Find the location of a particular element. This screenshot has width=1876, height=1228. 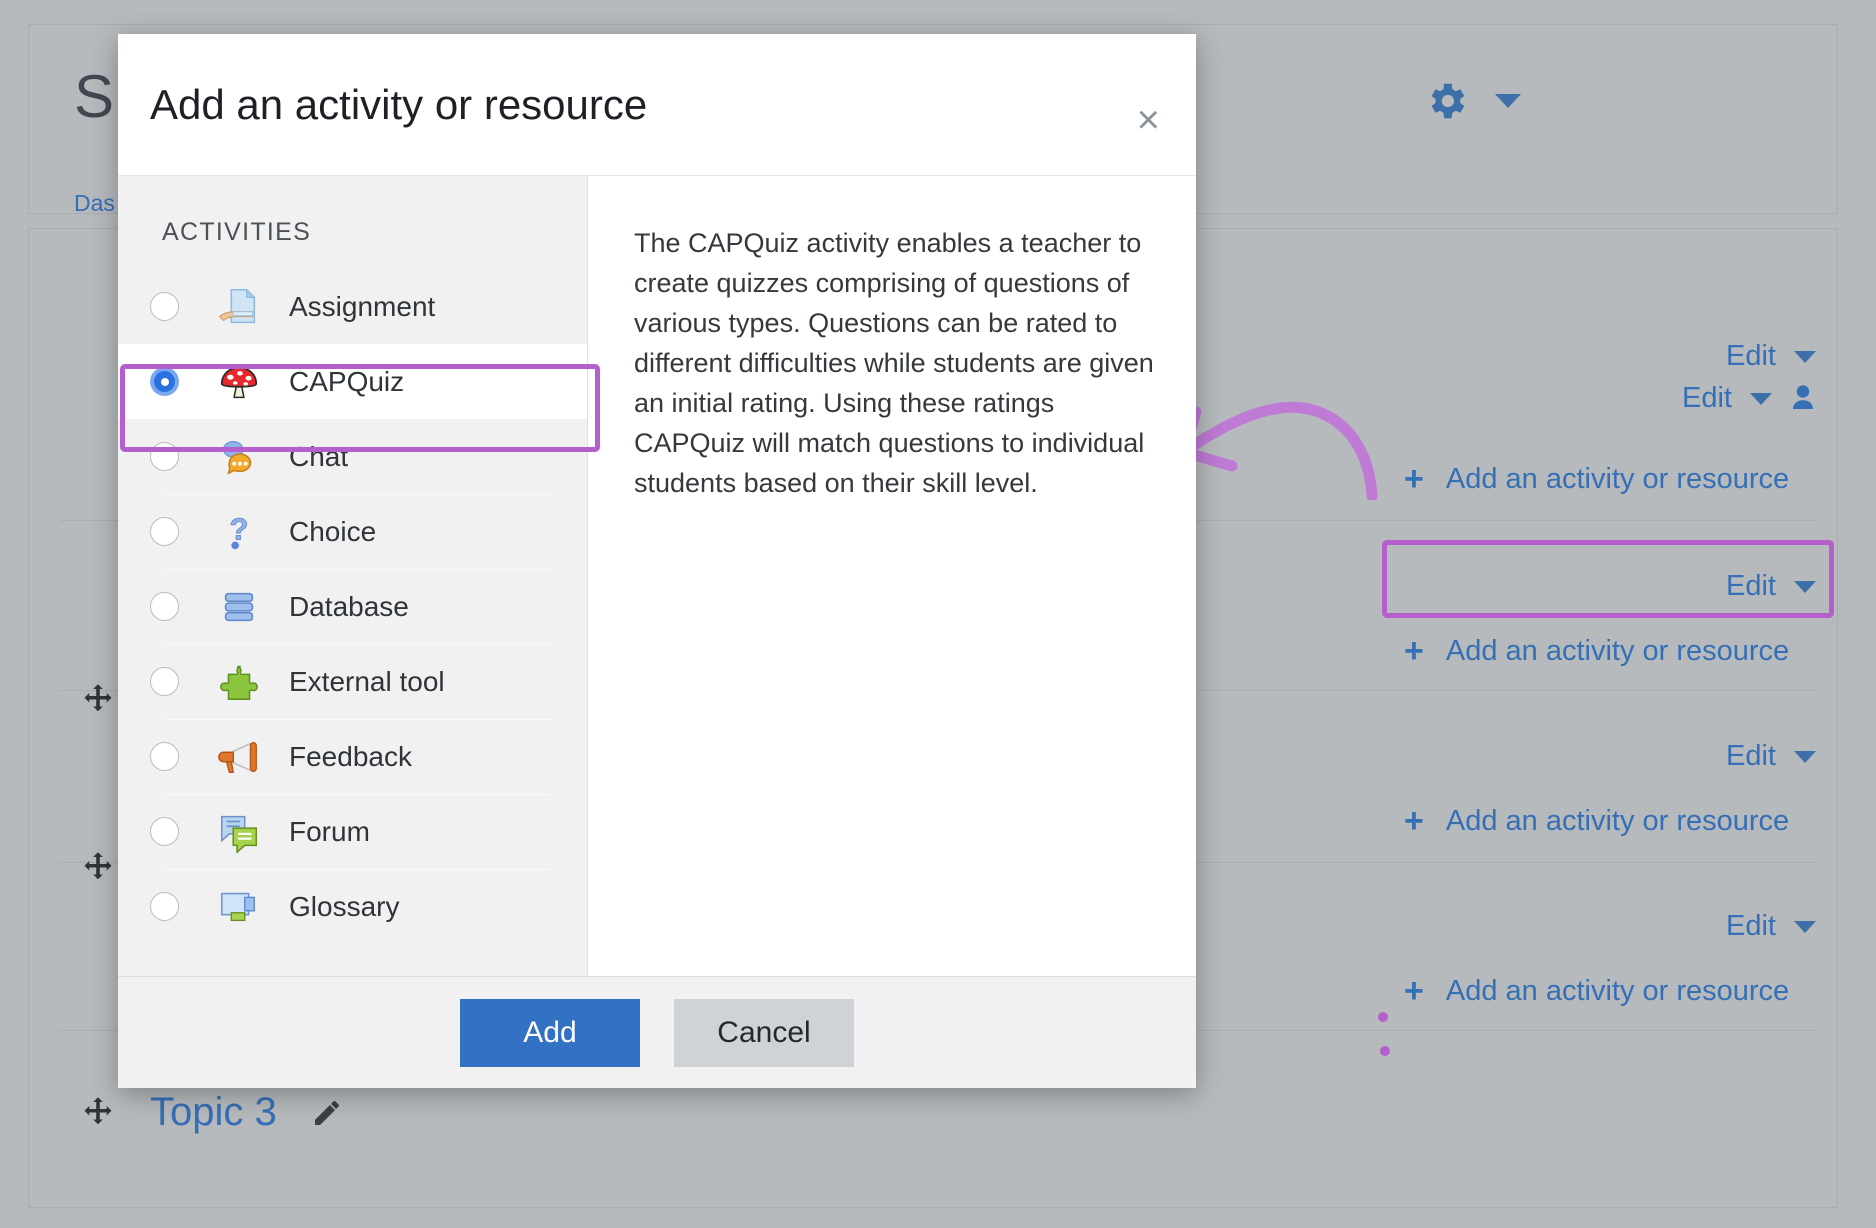

list-item-forum: Forum is located at coordinates (352, 831).